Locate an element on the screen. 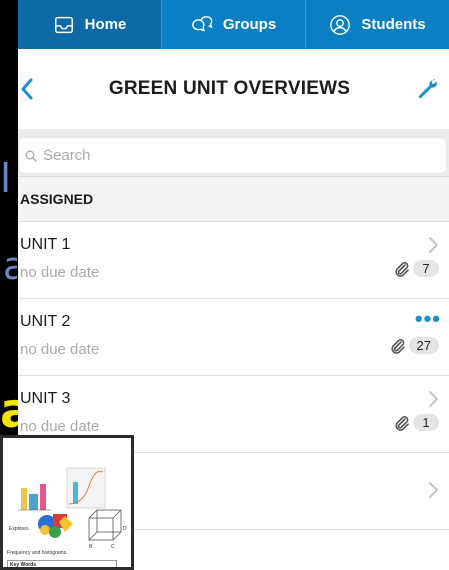 Image resolution: width=449 pixels, height=570 pixels. settings-button is located at coordinates (424, 89).